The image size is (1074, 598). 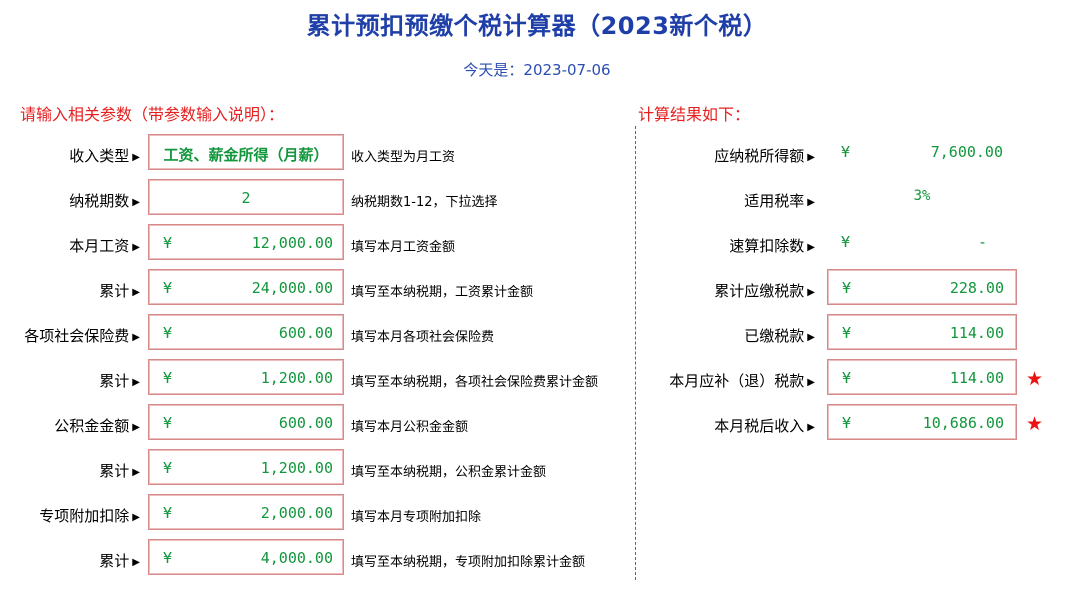 I want to click on page-title: 累计预扣预缴个税计算器（2023新个税）, so click(x=537, y=26).